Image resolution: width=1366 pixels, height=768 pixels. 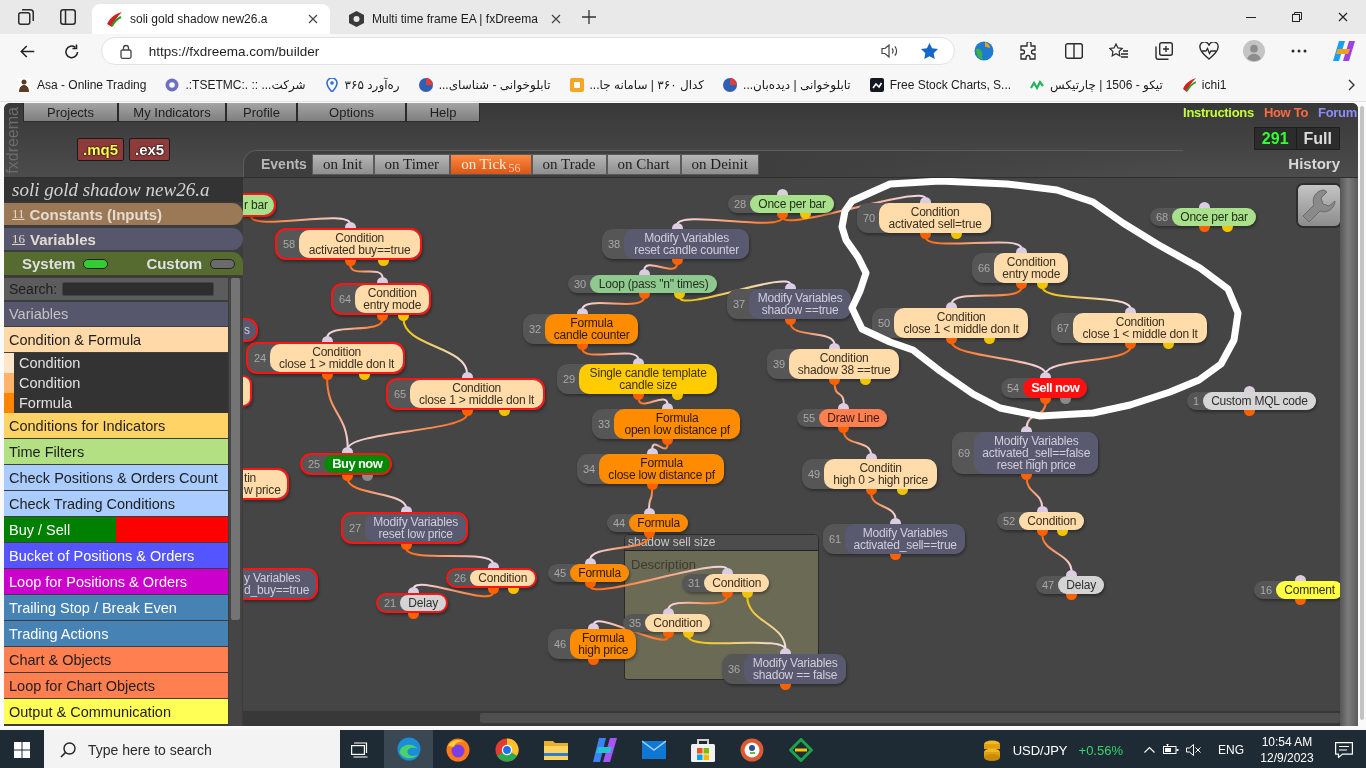 What do you see at coordinates (1349, 452) in the screenshot?
I see `vertical-scrollbar` at bounding box center [1349, 452].